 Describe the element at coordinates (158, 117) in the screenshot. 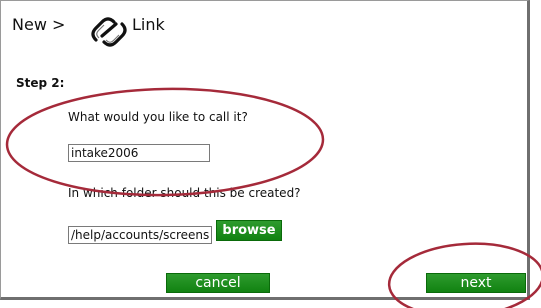

I see `name-prompt: What would you like to call it?` at that location.